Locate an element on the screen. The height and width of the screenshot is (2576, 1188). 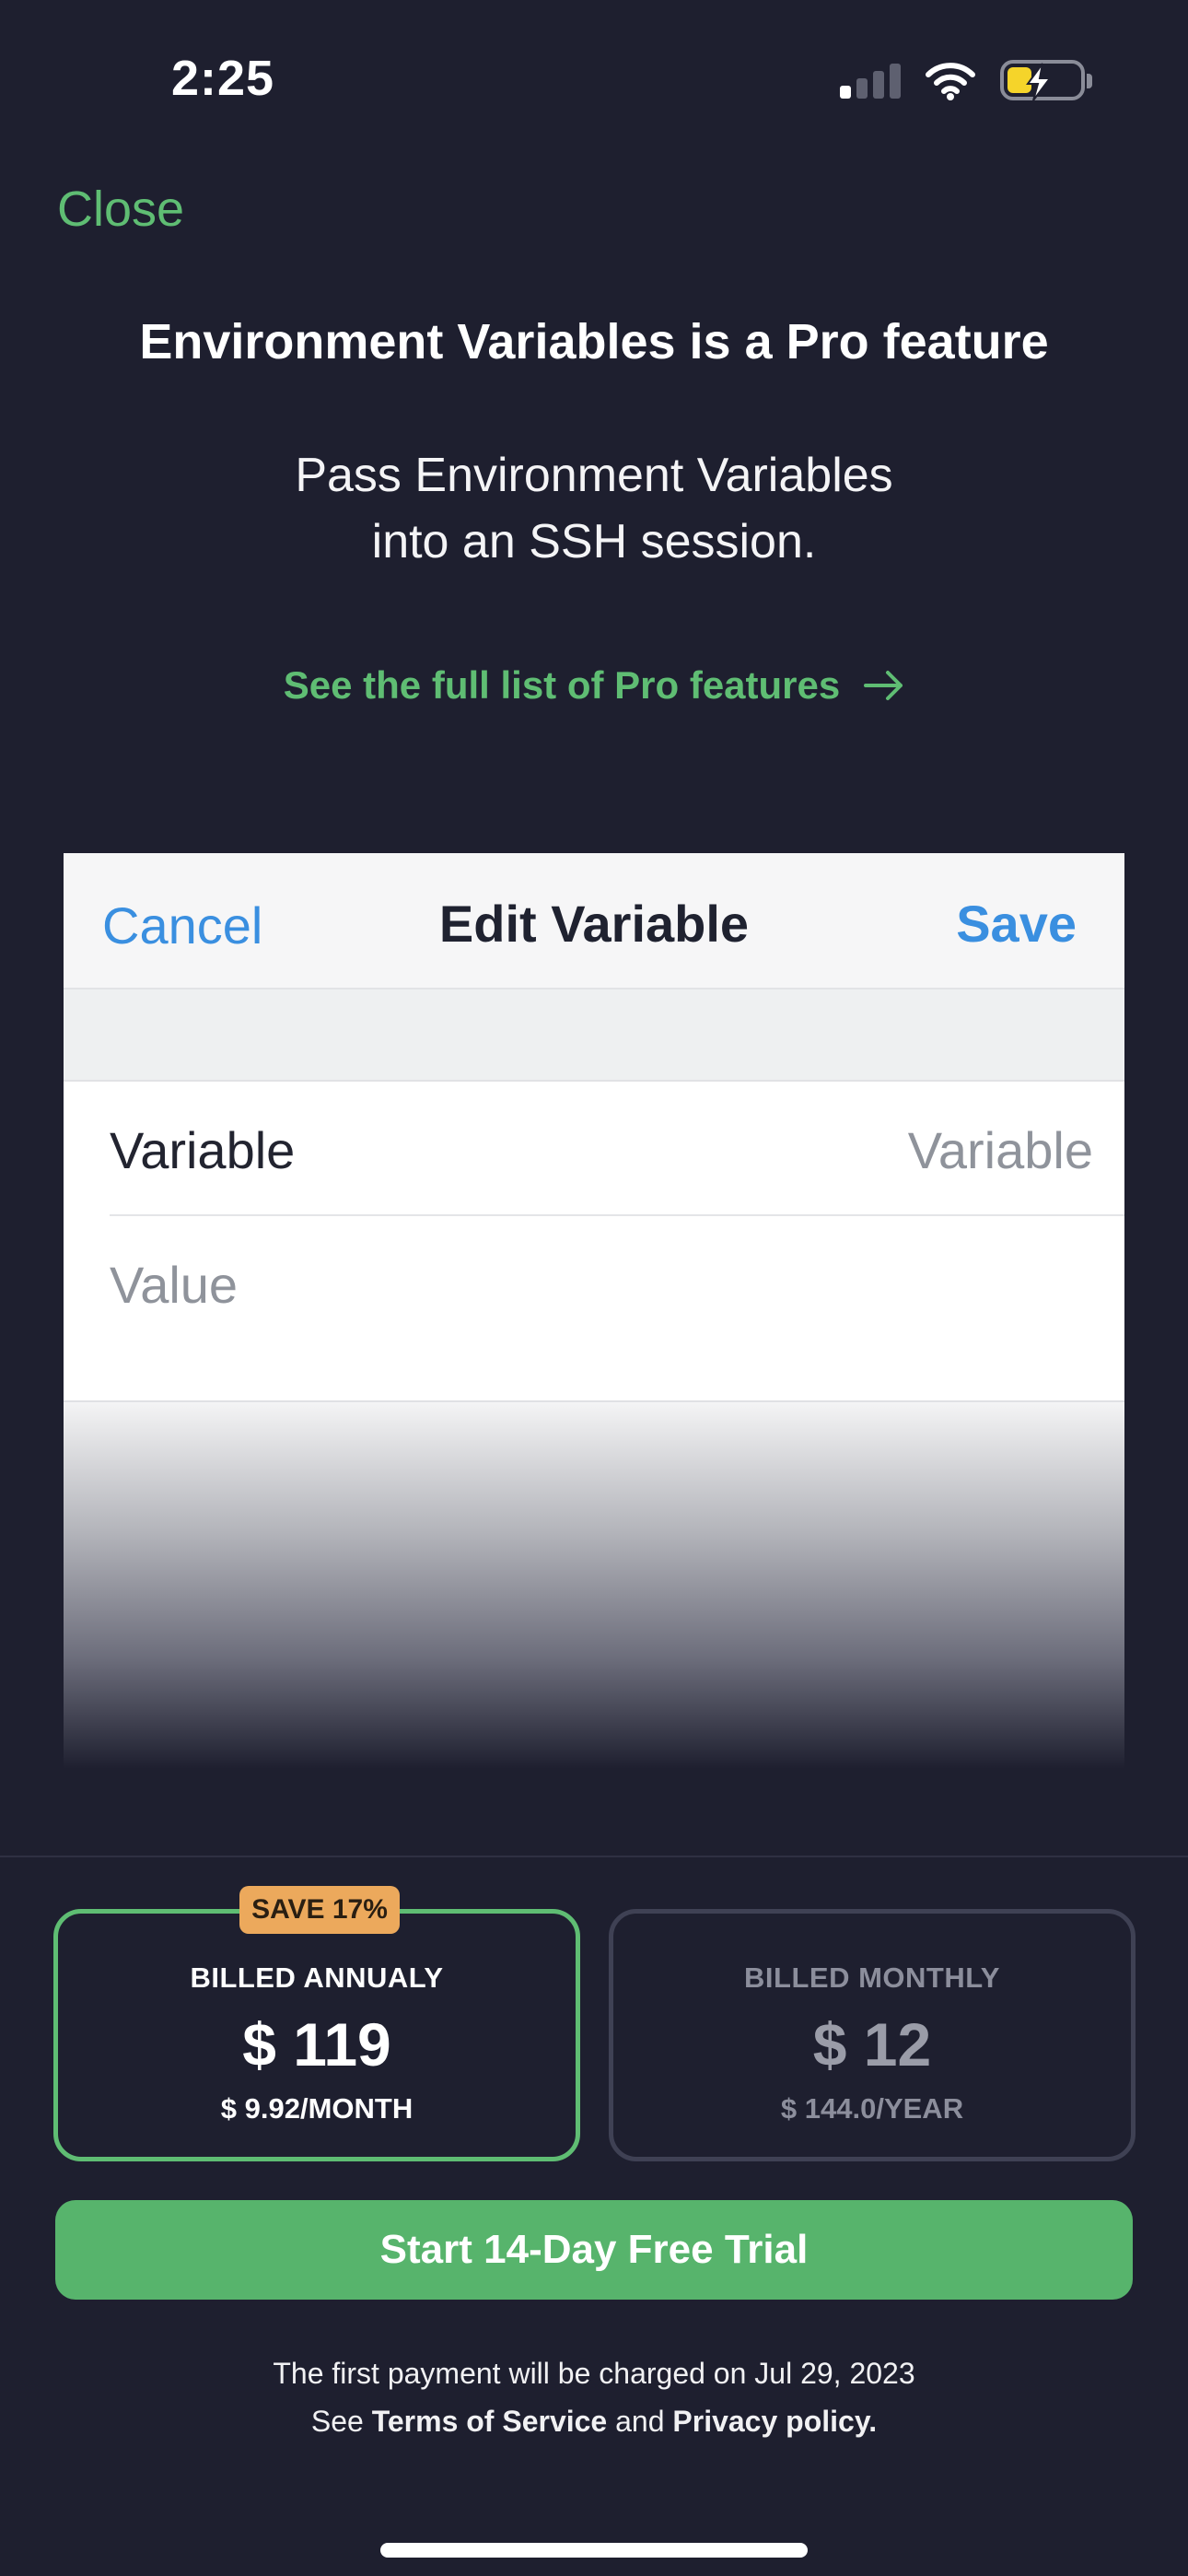
status-icons is located at coordinates (966, 80).